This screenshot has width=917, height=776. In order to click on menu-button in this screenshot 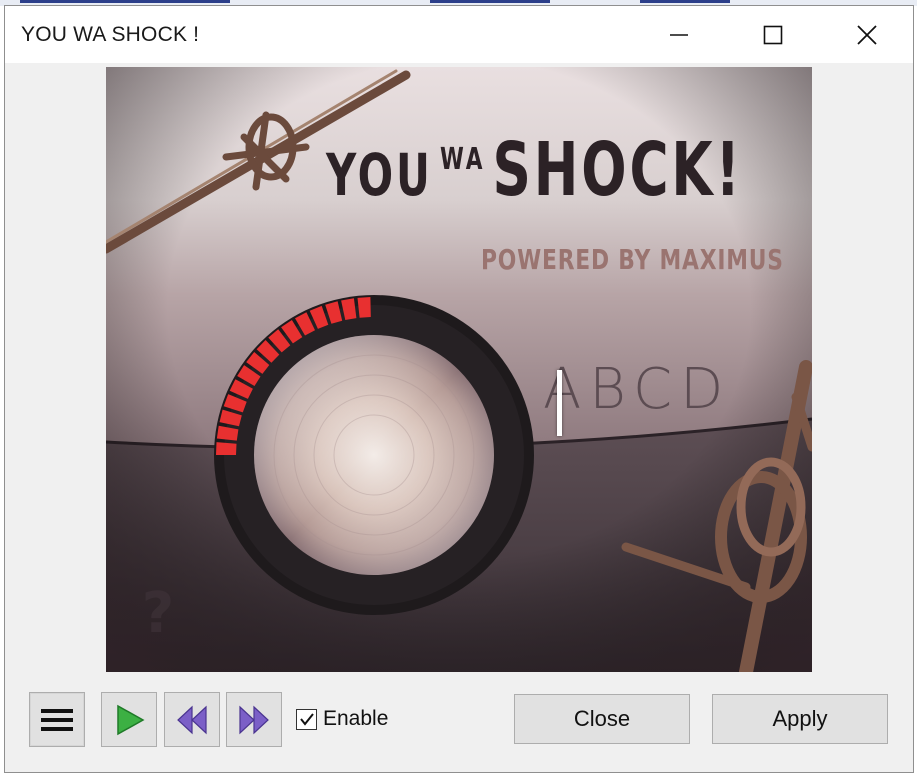, I will do `click(57, 719)`.